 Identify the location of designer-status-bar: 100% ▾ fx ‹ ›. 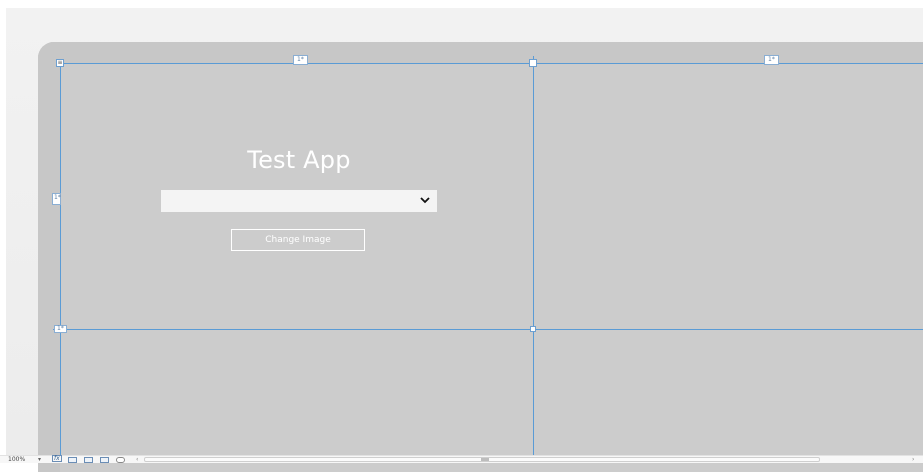
(461, 459).